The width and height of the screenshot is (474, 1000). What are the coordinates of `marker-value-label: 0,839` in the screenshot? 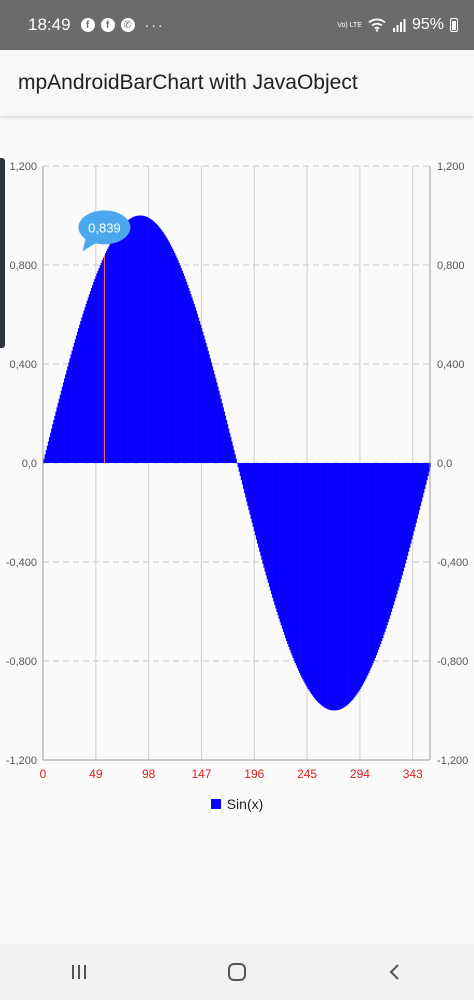 It's located at (104, 227).